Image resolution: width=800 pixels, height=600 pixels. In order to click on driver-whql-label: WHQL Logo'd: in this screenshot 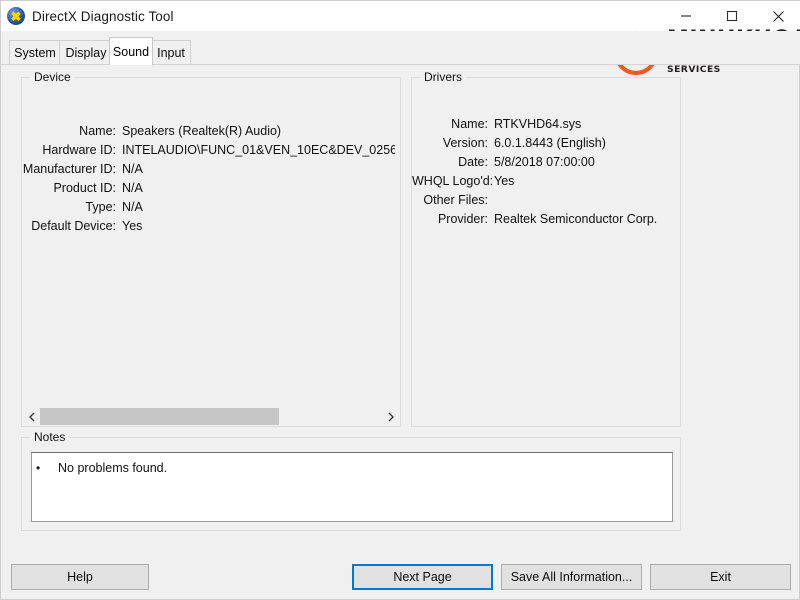, I will do `click(453, 181)`.